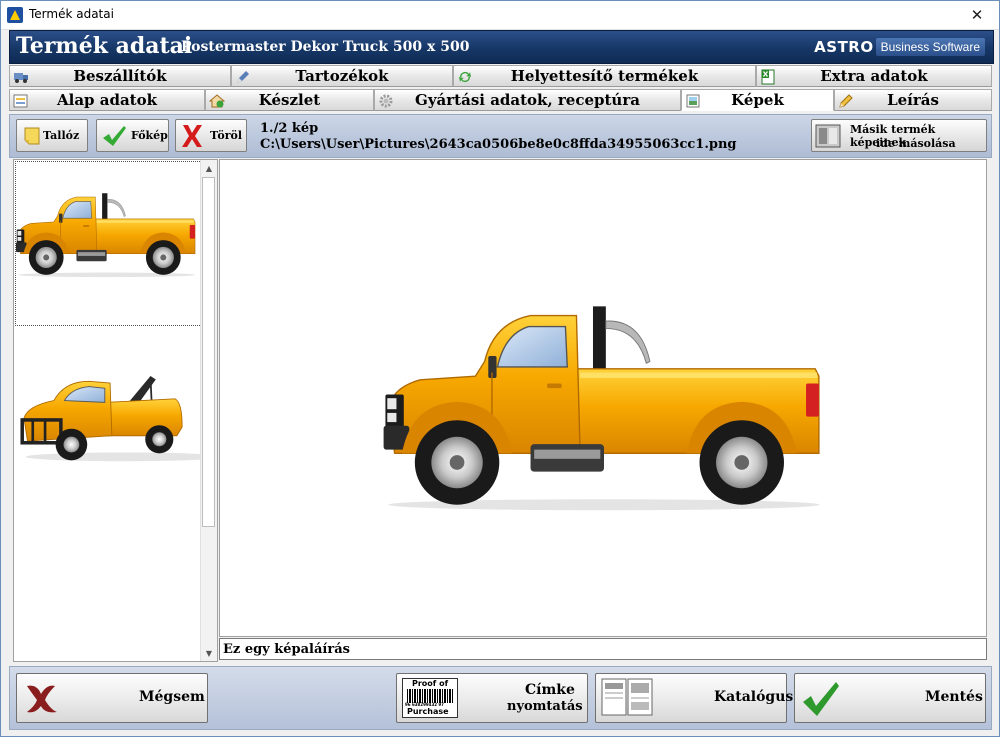 This screenshot has width=1000, height=737. What do you see at coordinates (42, 699) in the screenshot?
I see `cancel-x-icon` at bounding box center [42, 699].